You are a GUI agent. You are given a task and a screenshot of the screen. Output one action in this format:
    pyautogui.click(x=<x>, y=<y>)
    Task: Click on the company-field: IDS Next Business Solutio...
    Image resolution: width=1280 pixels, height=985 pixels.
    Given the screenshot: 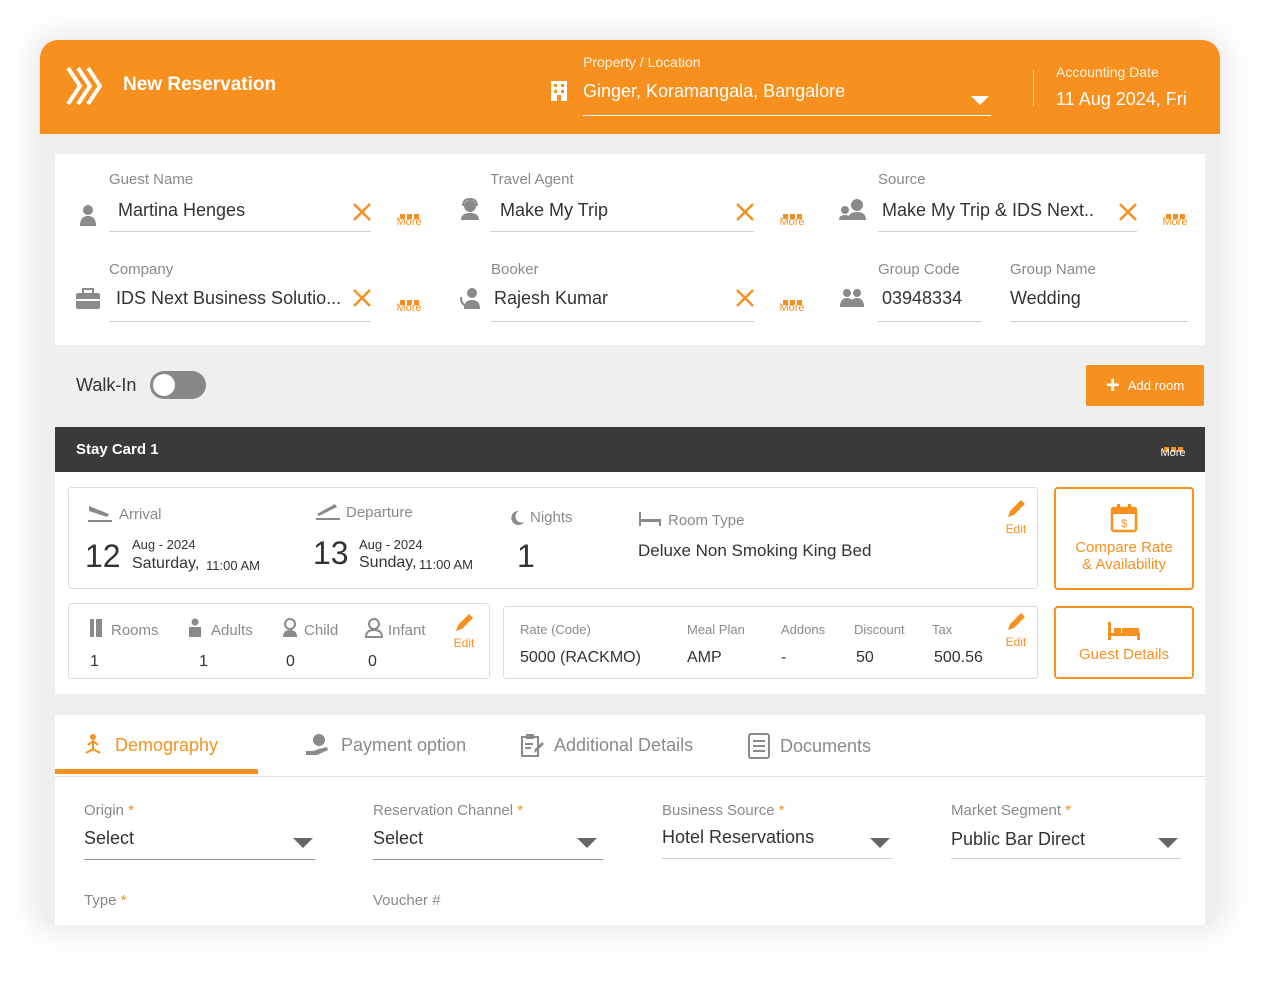 What is the action you would take?
    pyautogui.click(x=231, y=298)
    